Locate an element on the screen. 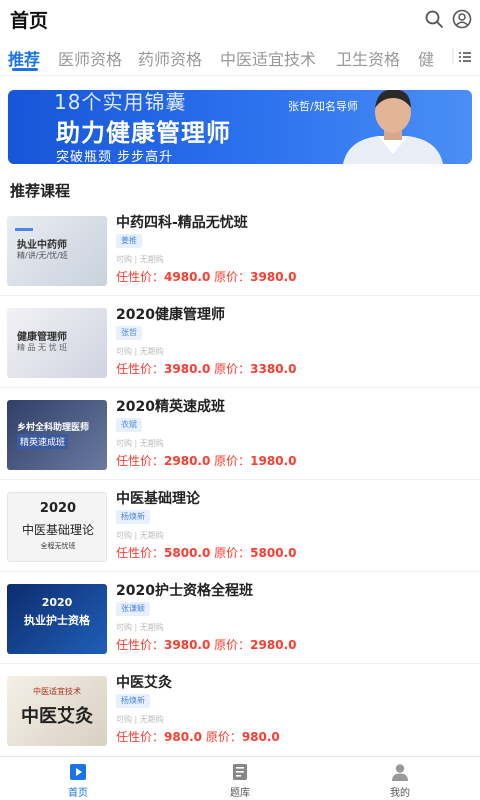 Image resolution: width=480 pixels, height=800 pixels. teacher-tag: 张谦颖 is located at coordinates (133, 609).